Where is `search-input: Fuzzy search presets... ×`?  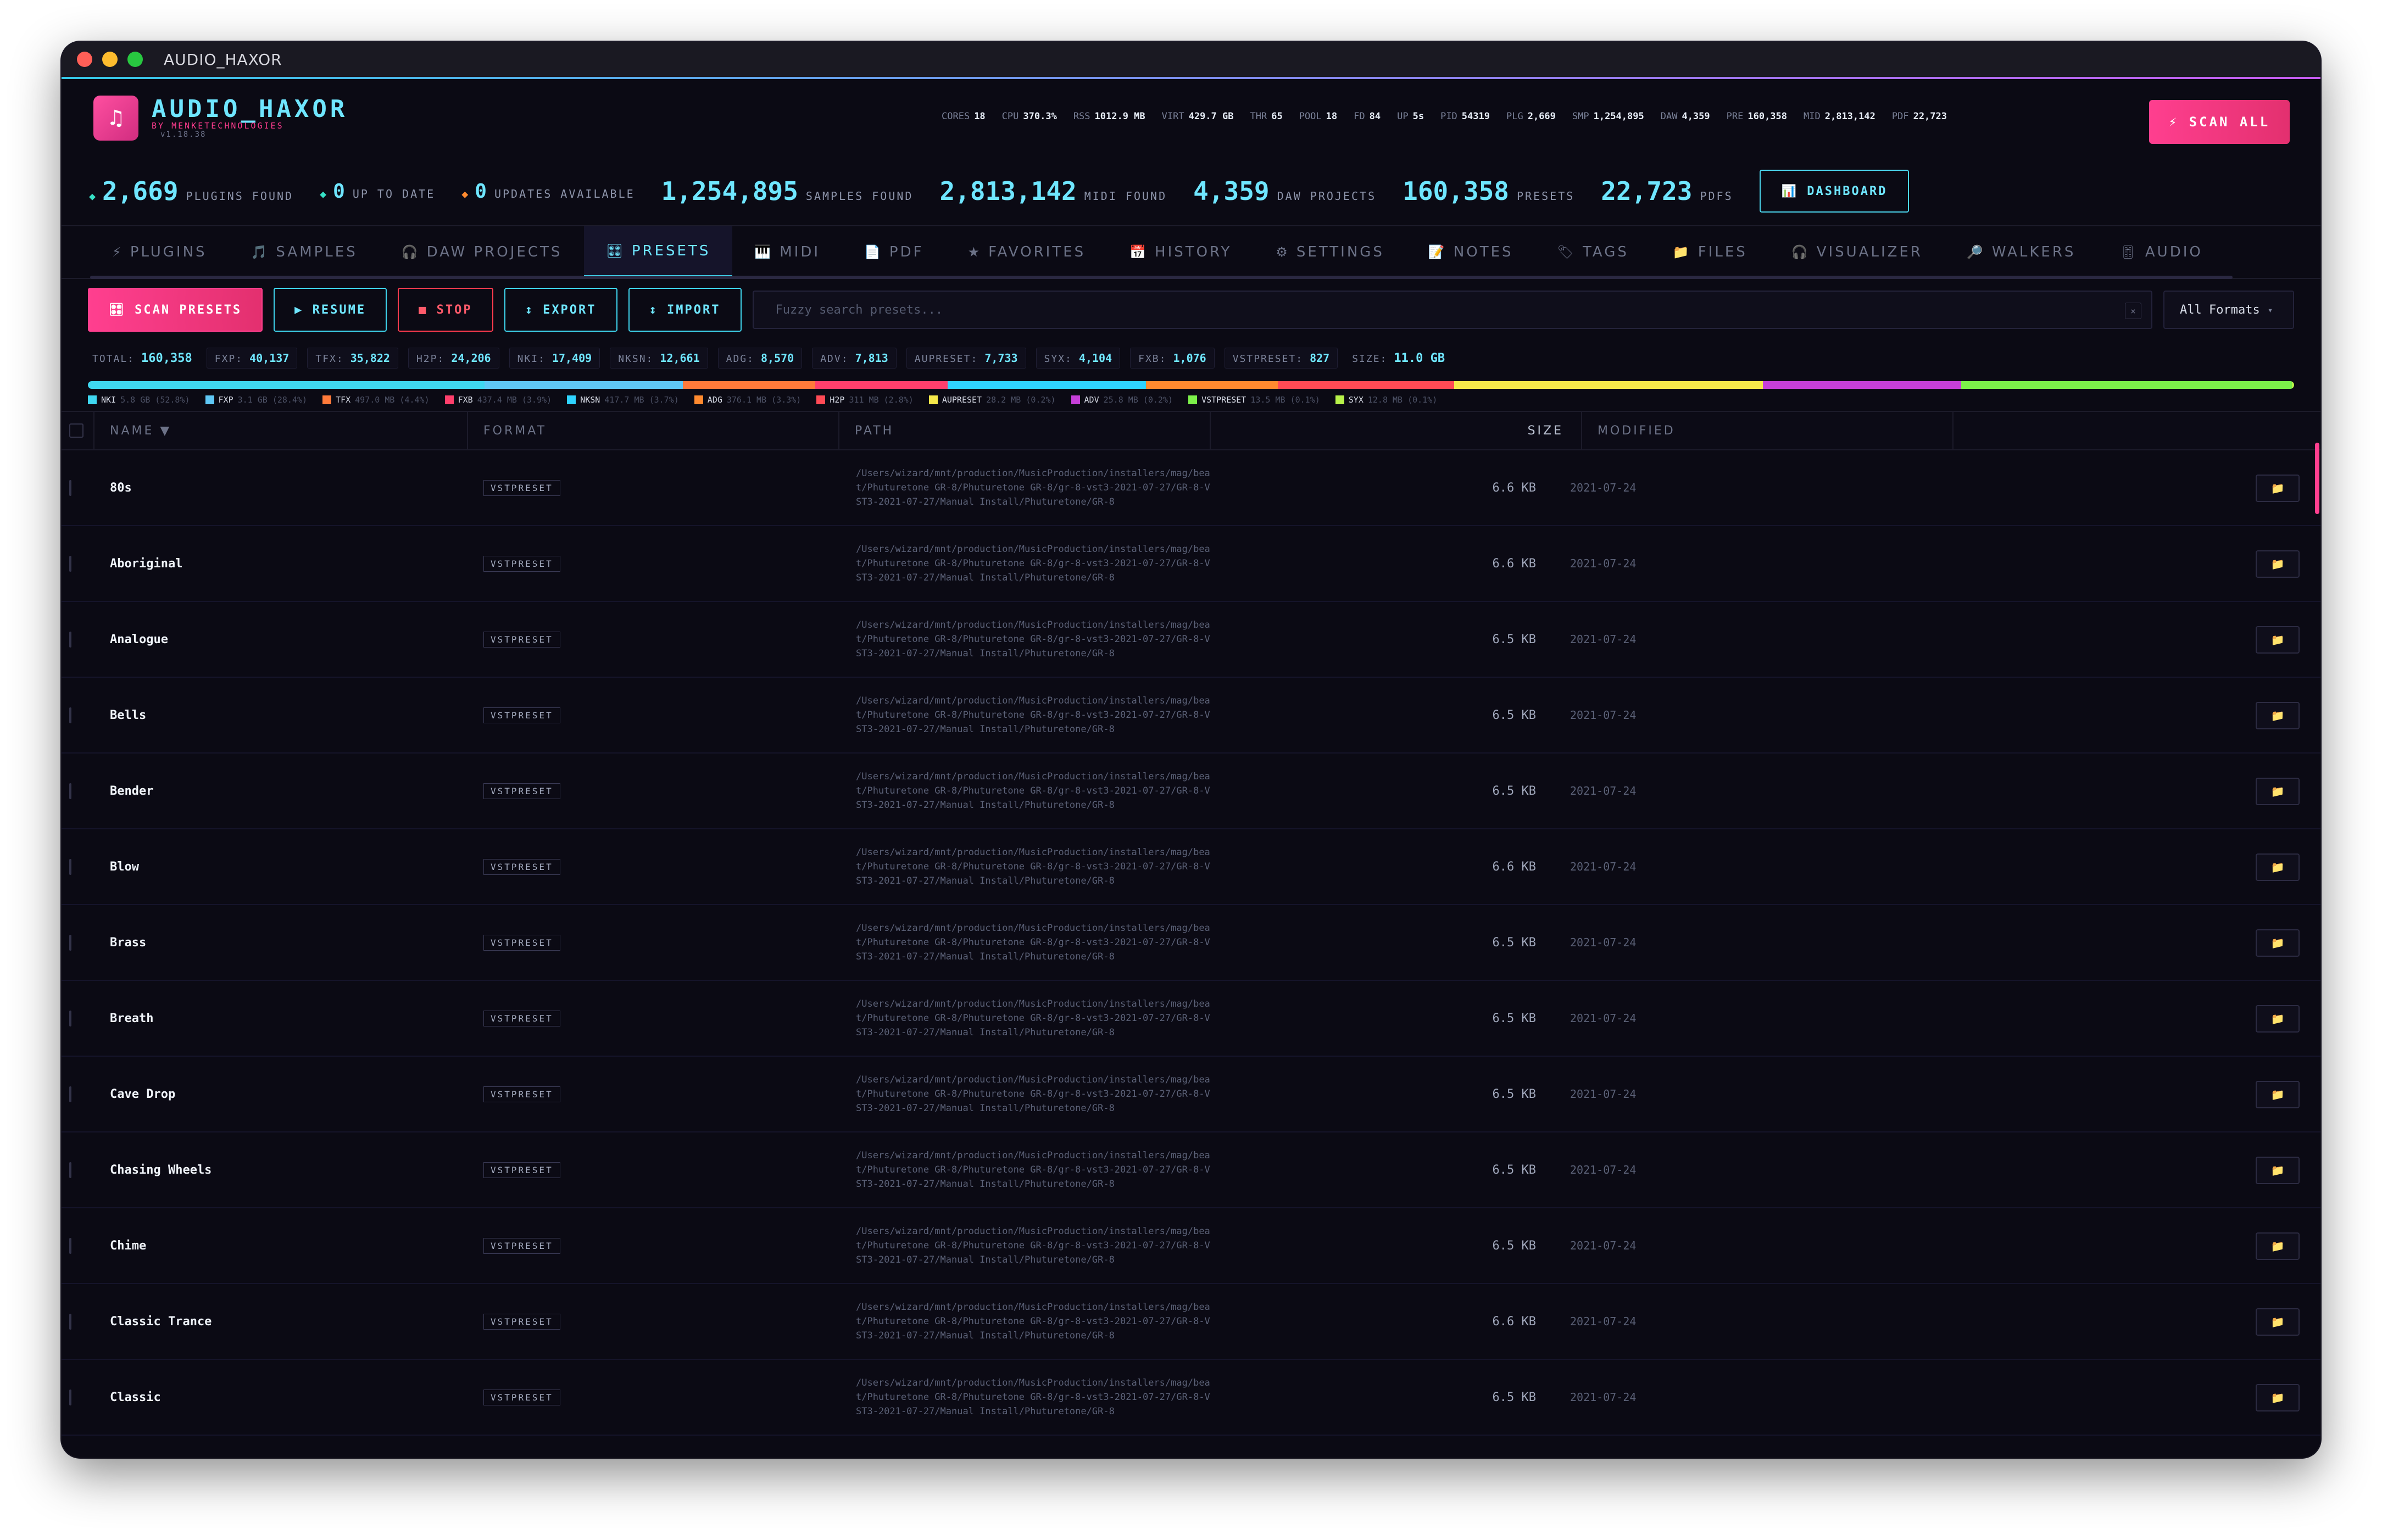 search-input: Fuzzy search presets... × is located at coordinates (1452, 310).